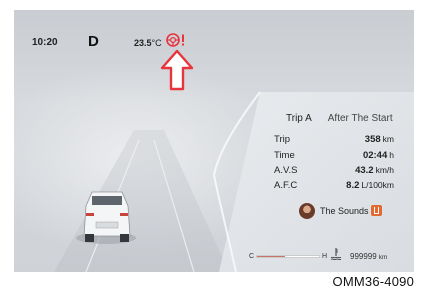  I want to click on tab-trip-a: Trip A, so click(299, 118).